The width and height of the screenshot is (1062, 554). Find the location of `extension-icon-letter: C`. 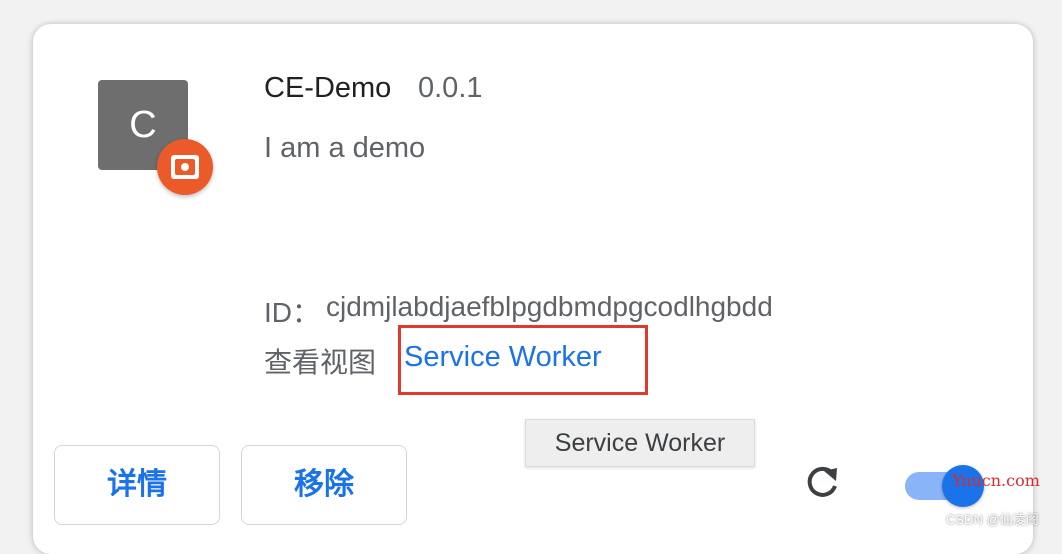

extension-icon-letter: C is located at coordinates (143, 125).